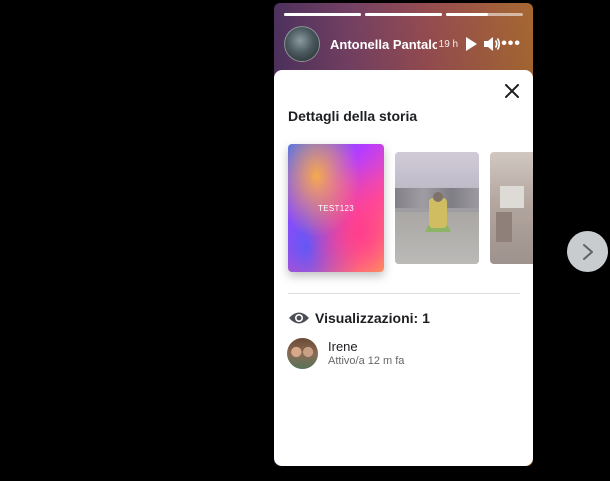  Describe the element at coordinates (492, 44) in the screenshot. I see `volume-icon` at that location.